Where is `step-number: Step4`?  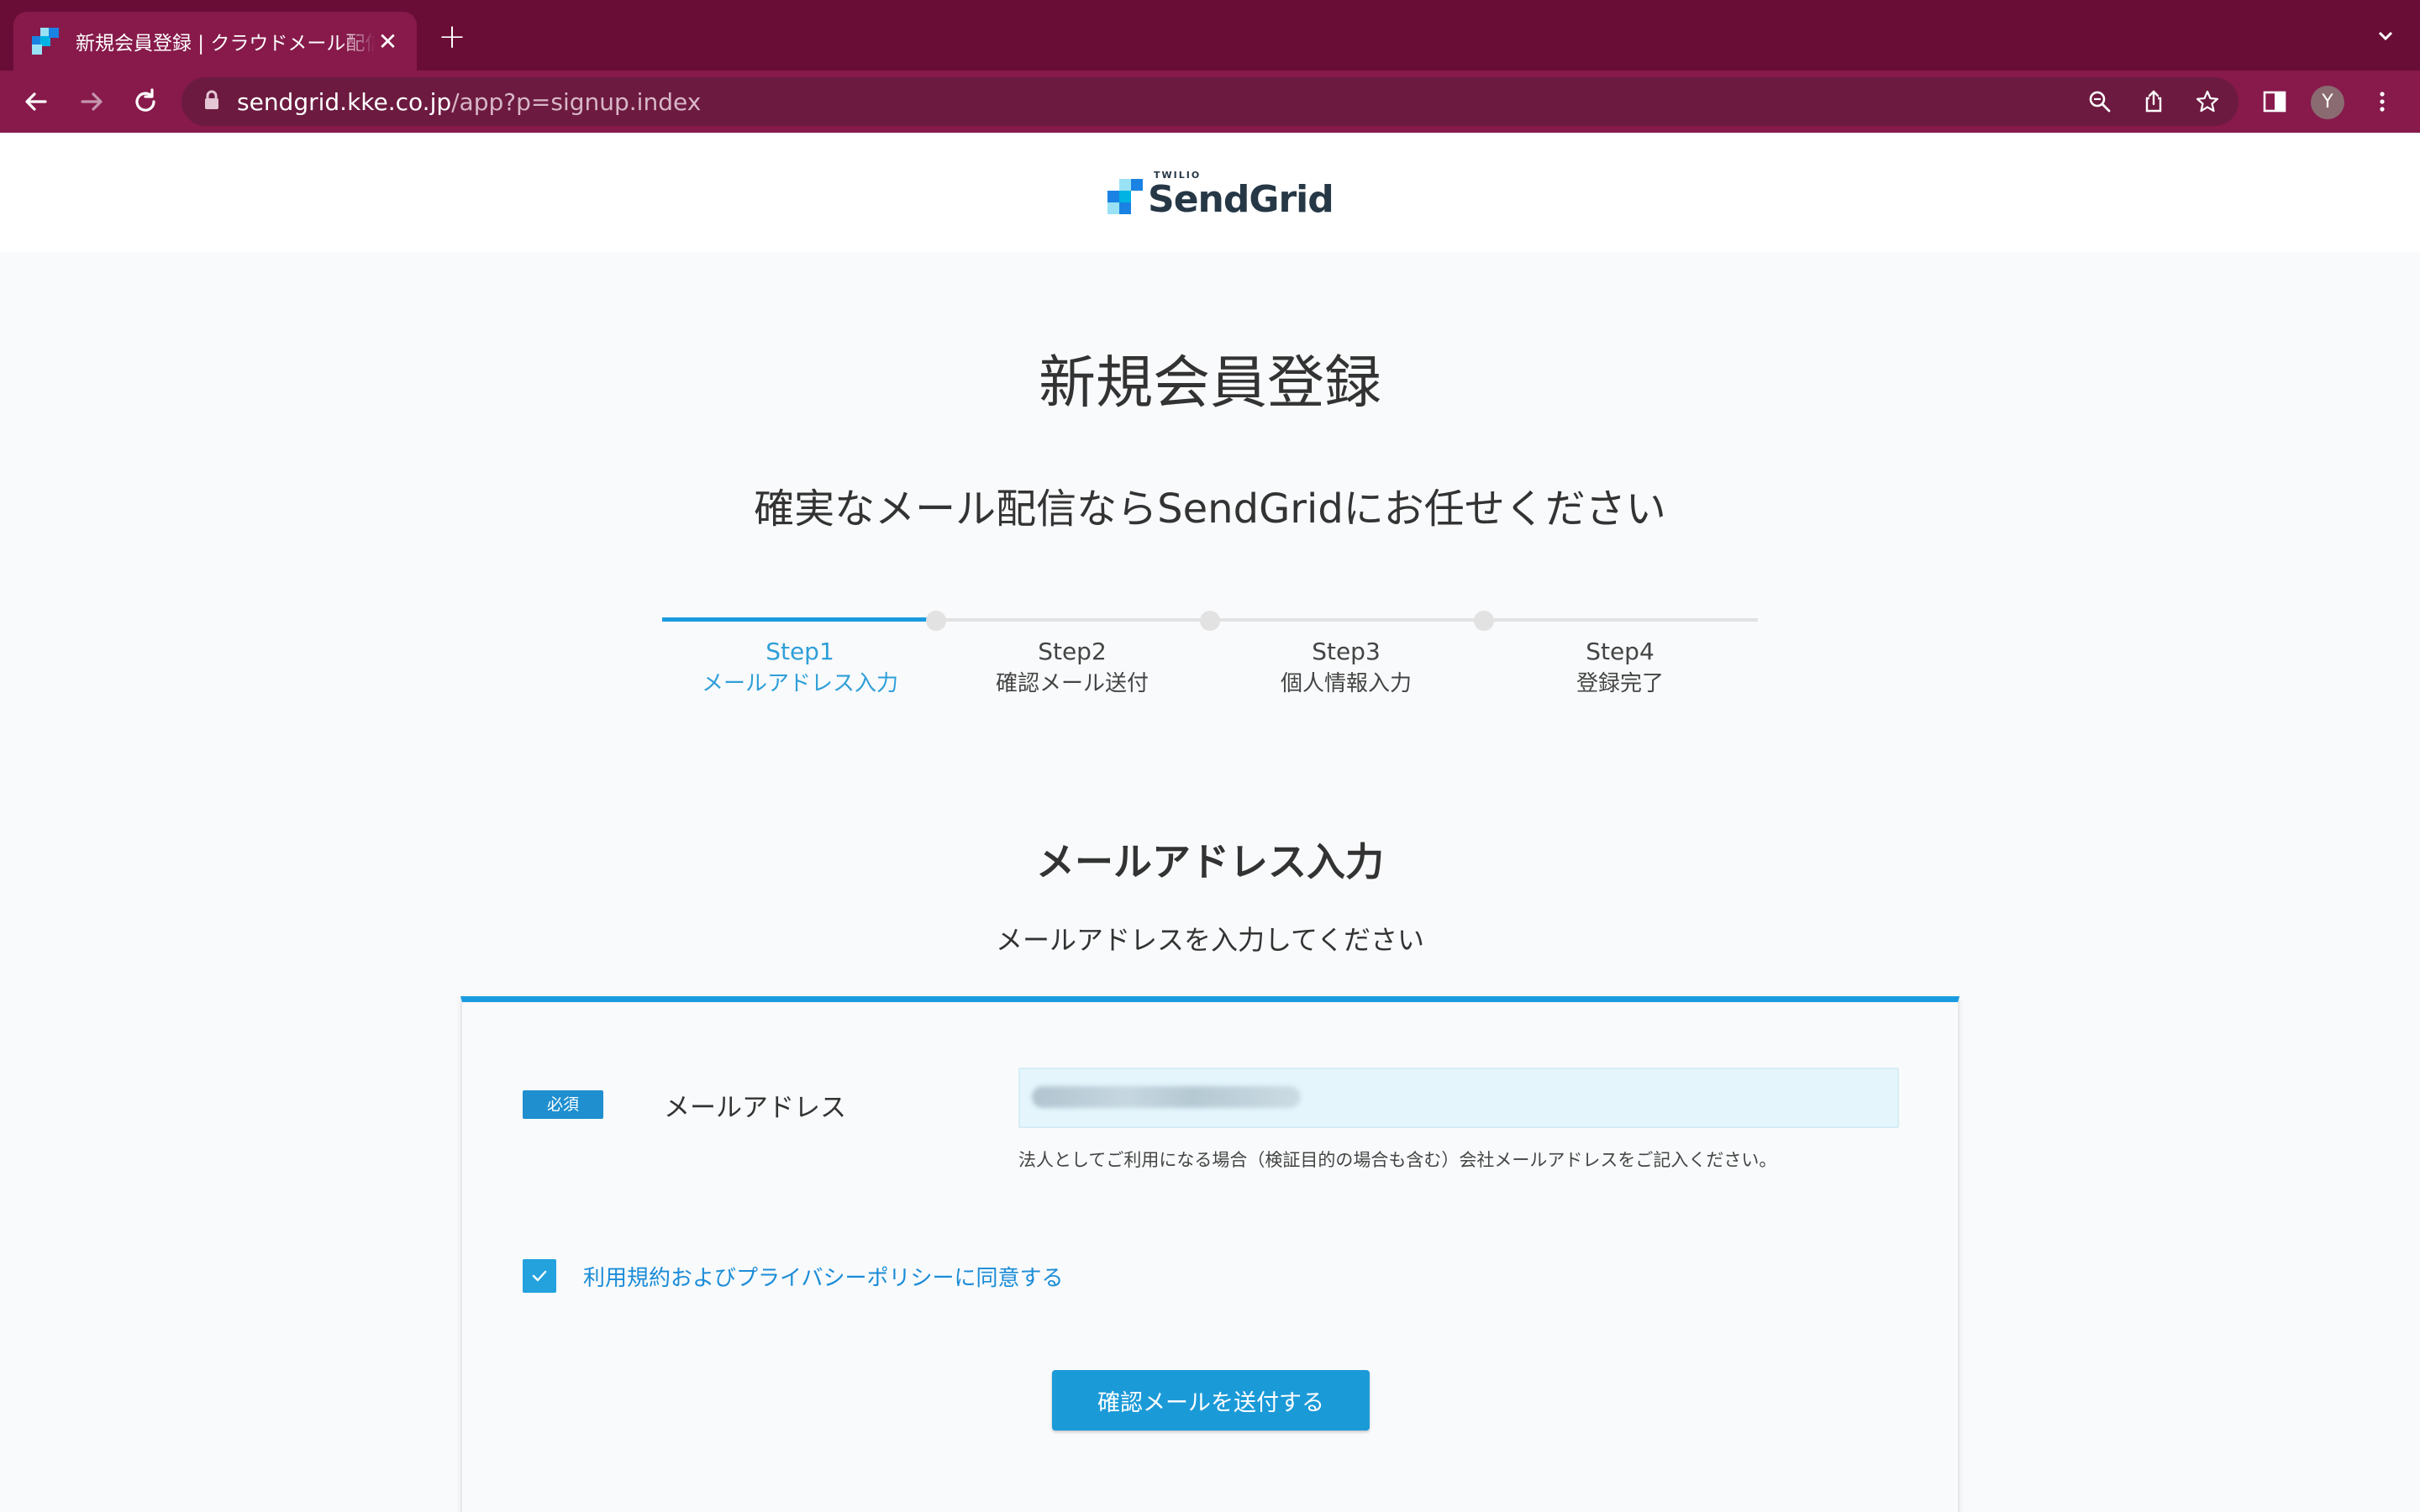 step-number: Step4 is located at coordinates (1620, 651).